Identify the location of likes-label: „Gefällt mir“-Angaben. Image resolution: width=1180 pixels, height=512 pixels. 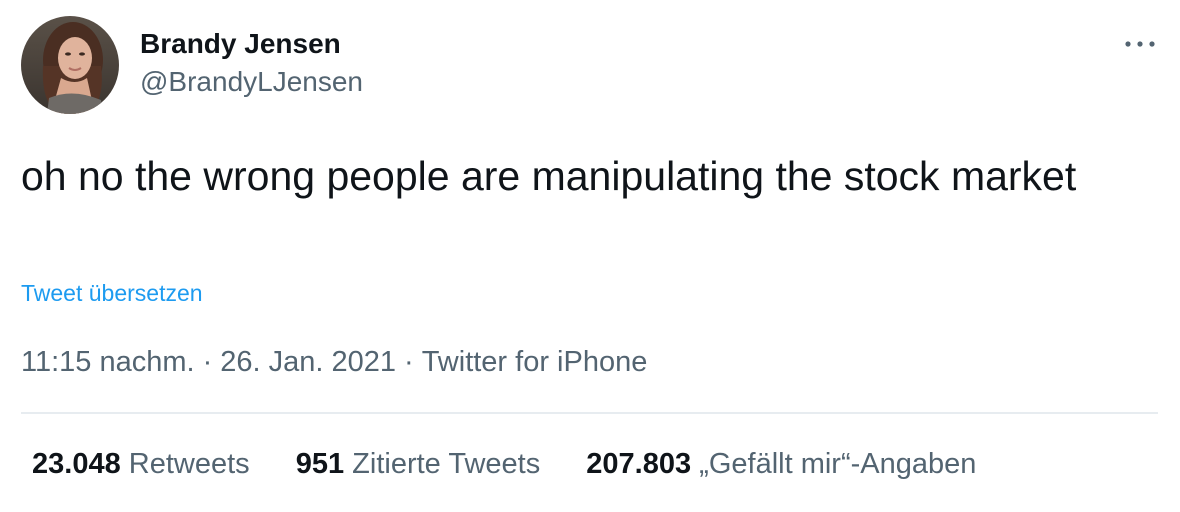
(838, 464).